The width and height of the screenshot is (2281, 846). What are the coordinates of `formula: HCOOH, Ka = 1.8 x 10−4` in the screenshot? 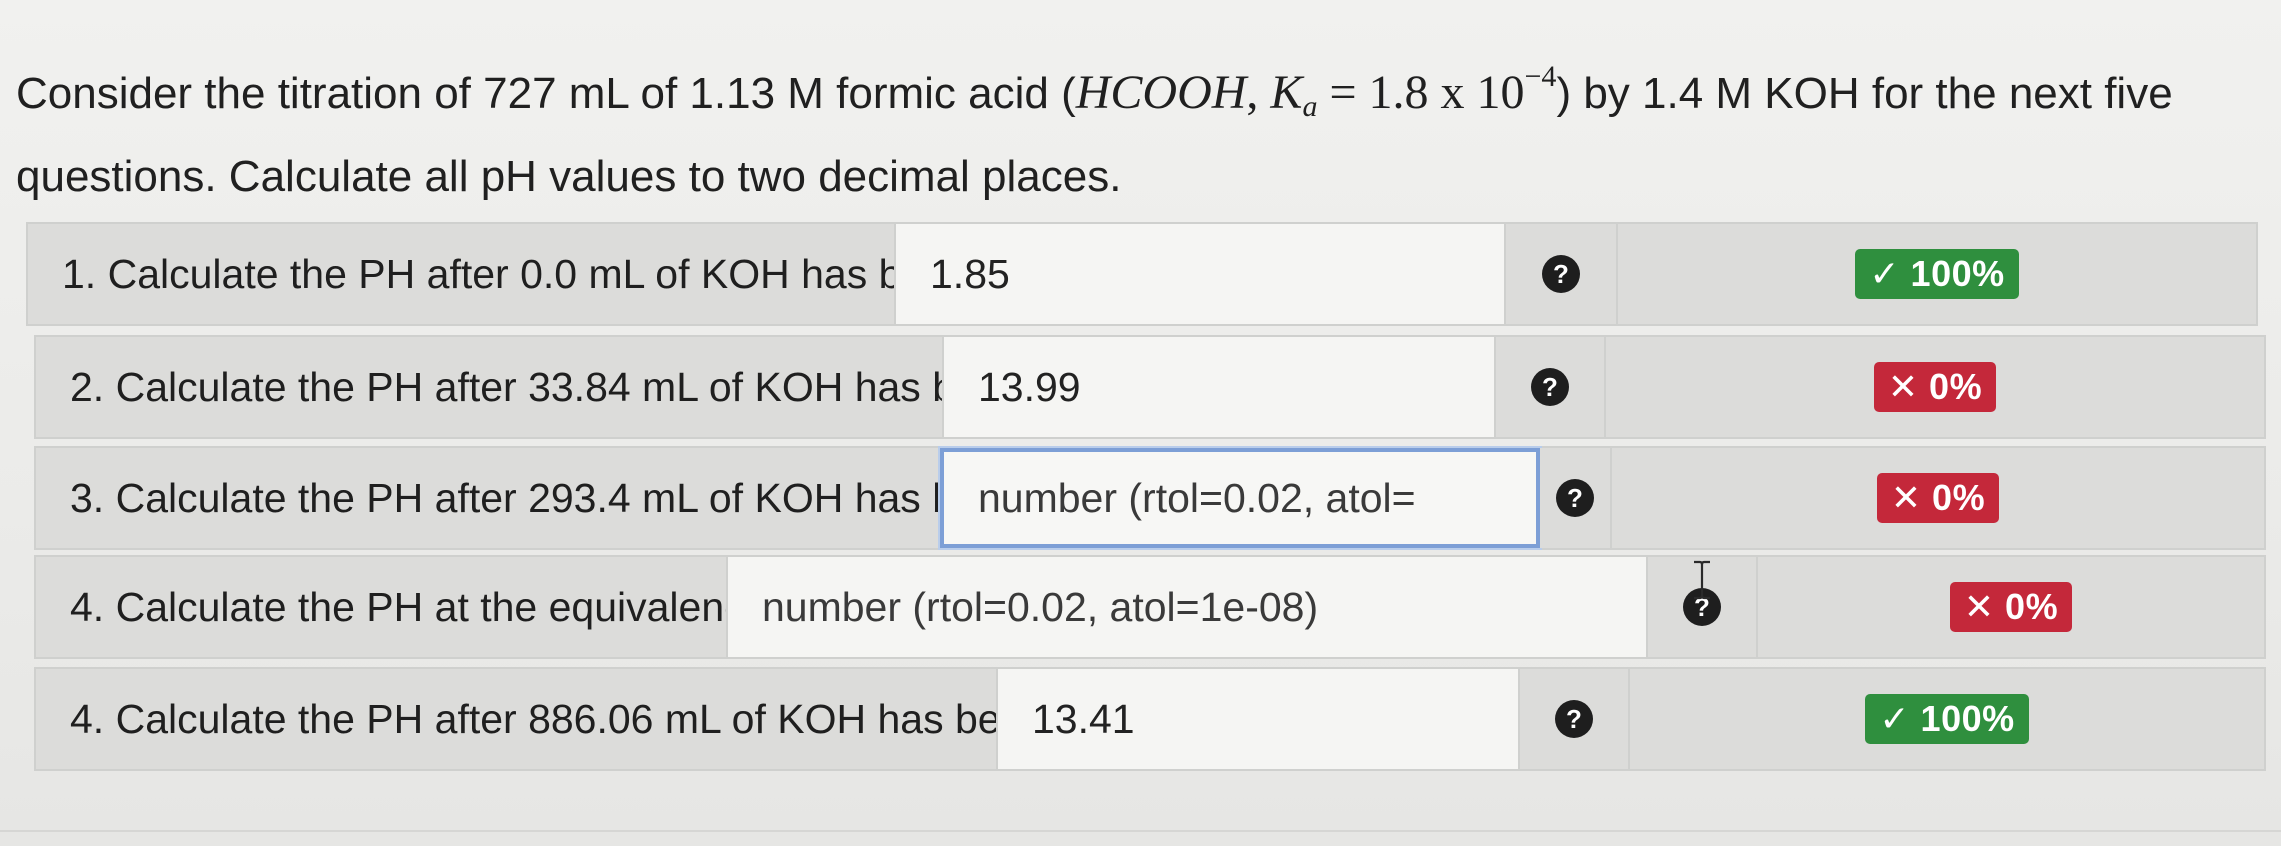 It's located at (1316, 91).